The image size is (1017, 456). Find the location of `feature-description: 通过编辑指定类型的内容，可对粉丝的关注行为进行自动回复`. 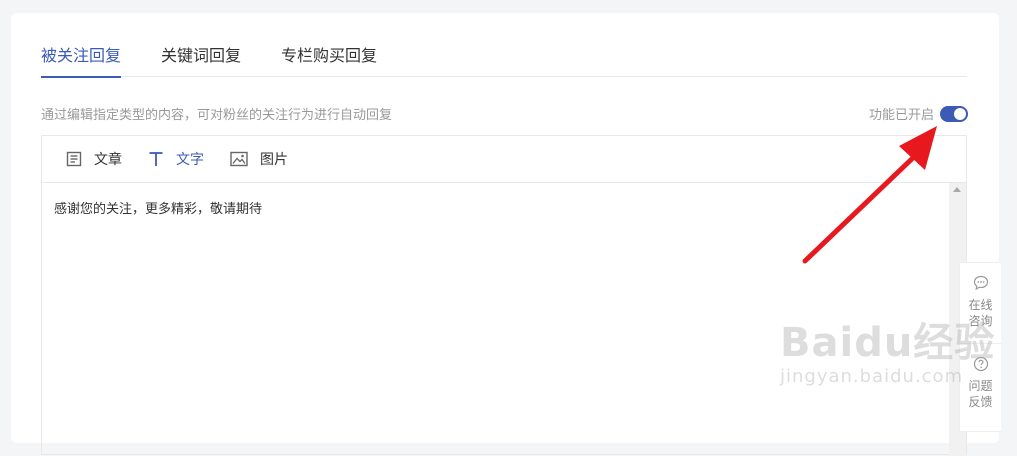

feature-description: 通过编辑指定类型的内容，可对粉丝的关注行为进行自动回复 is located at coordinates (217, 115).